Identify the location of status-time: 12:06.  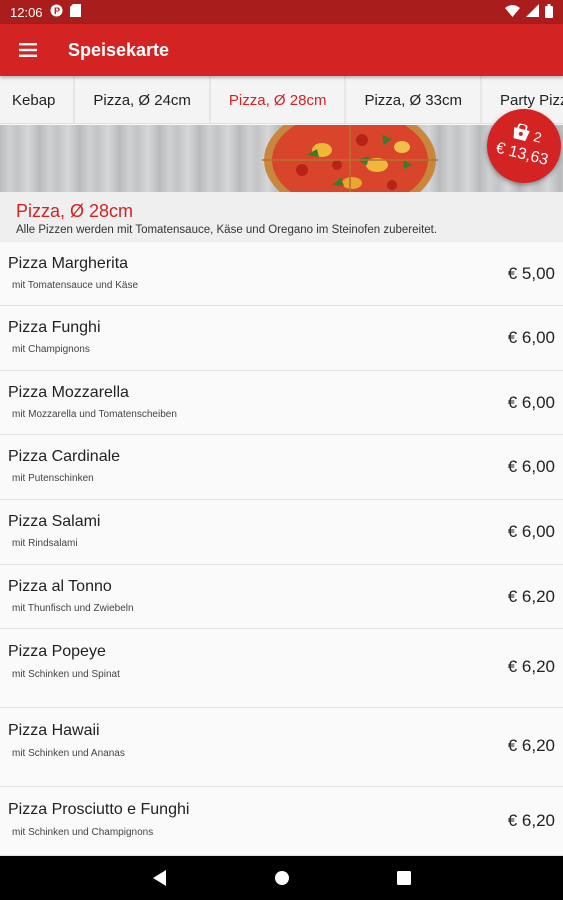
(26, 12).